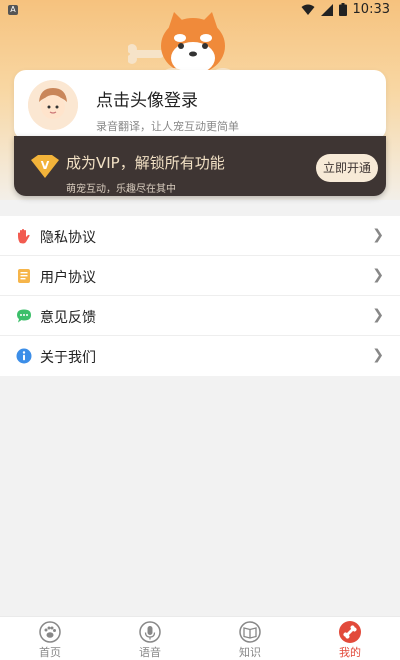 The width and height of the screenshot is (400, 660). Describe the element at coordinates (200, 236) in the screenshot. I see `menu-item-privacy: 隐私协议 ❯` at that location.